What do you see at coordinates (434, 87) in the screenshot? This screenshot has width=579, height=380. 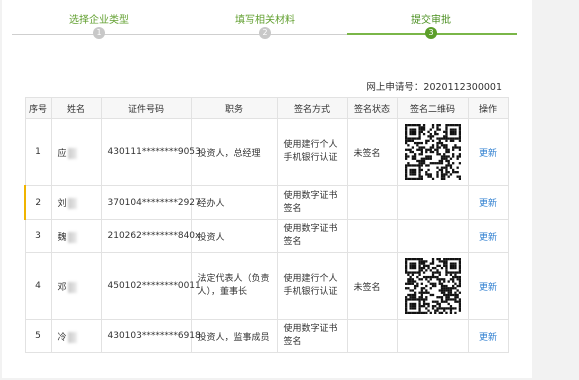 I see `request-number: 网上申请号：2020112300001` at bounding box center [434, 87].